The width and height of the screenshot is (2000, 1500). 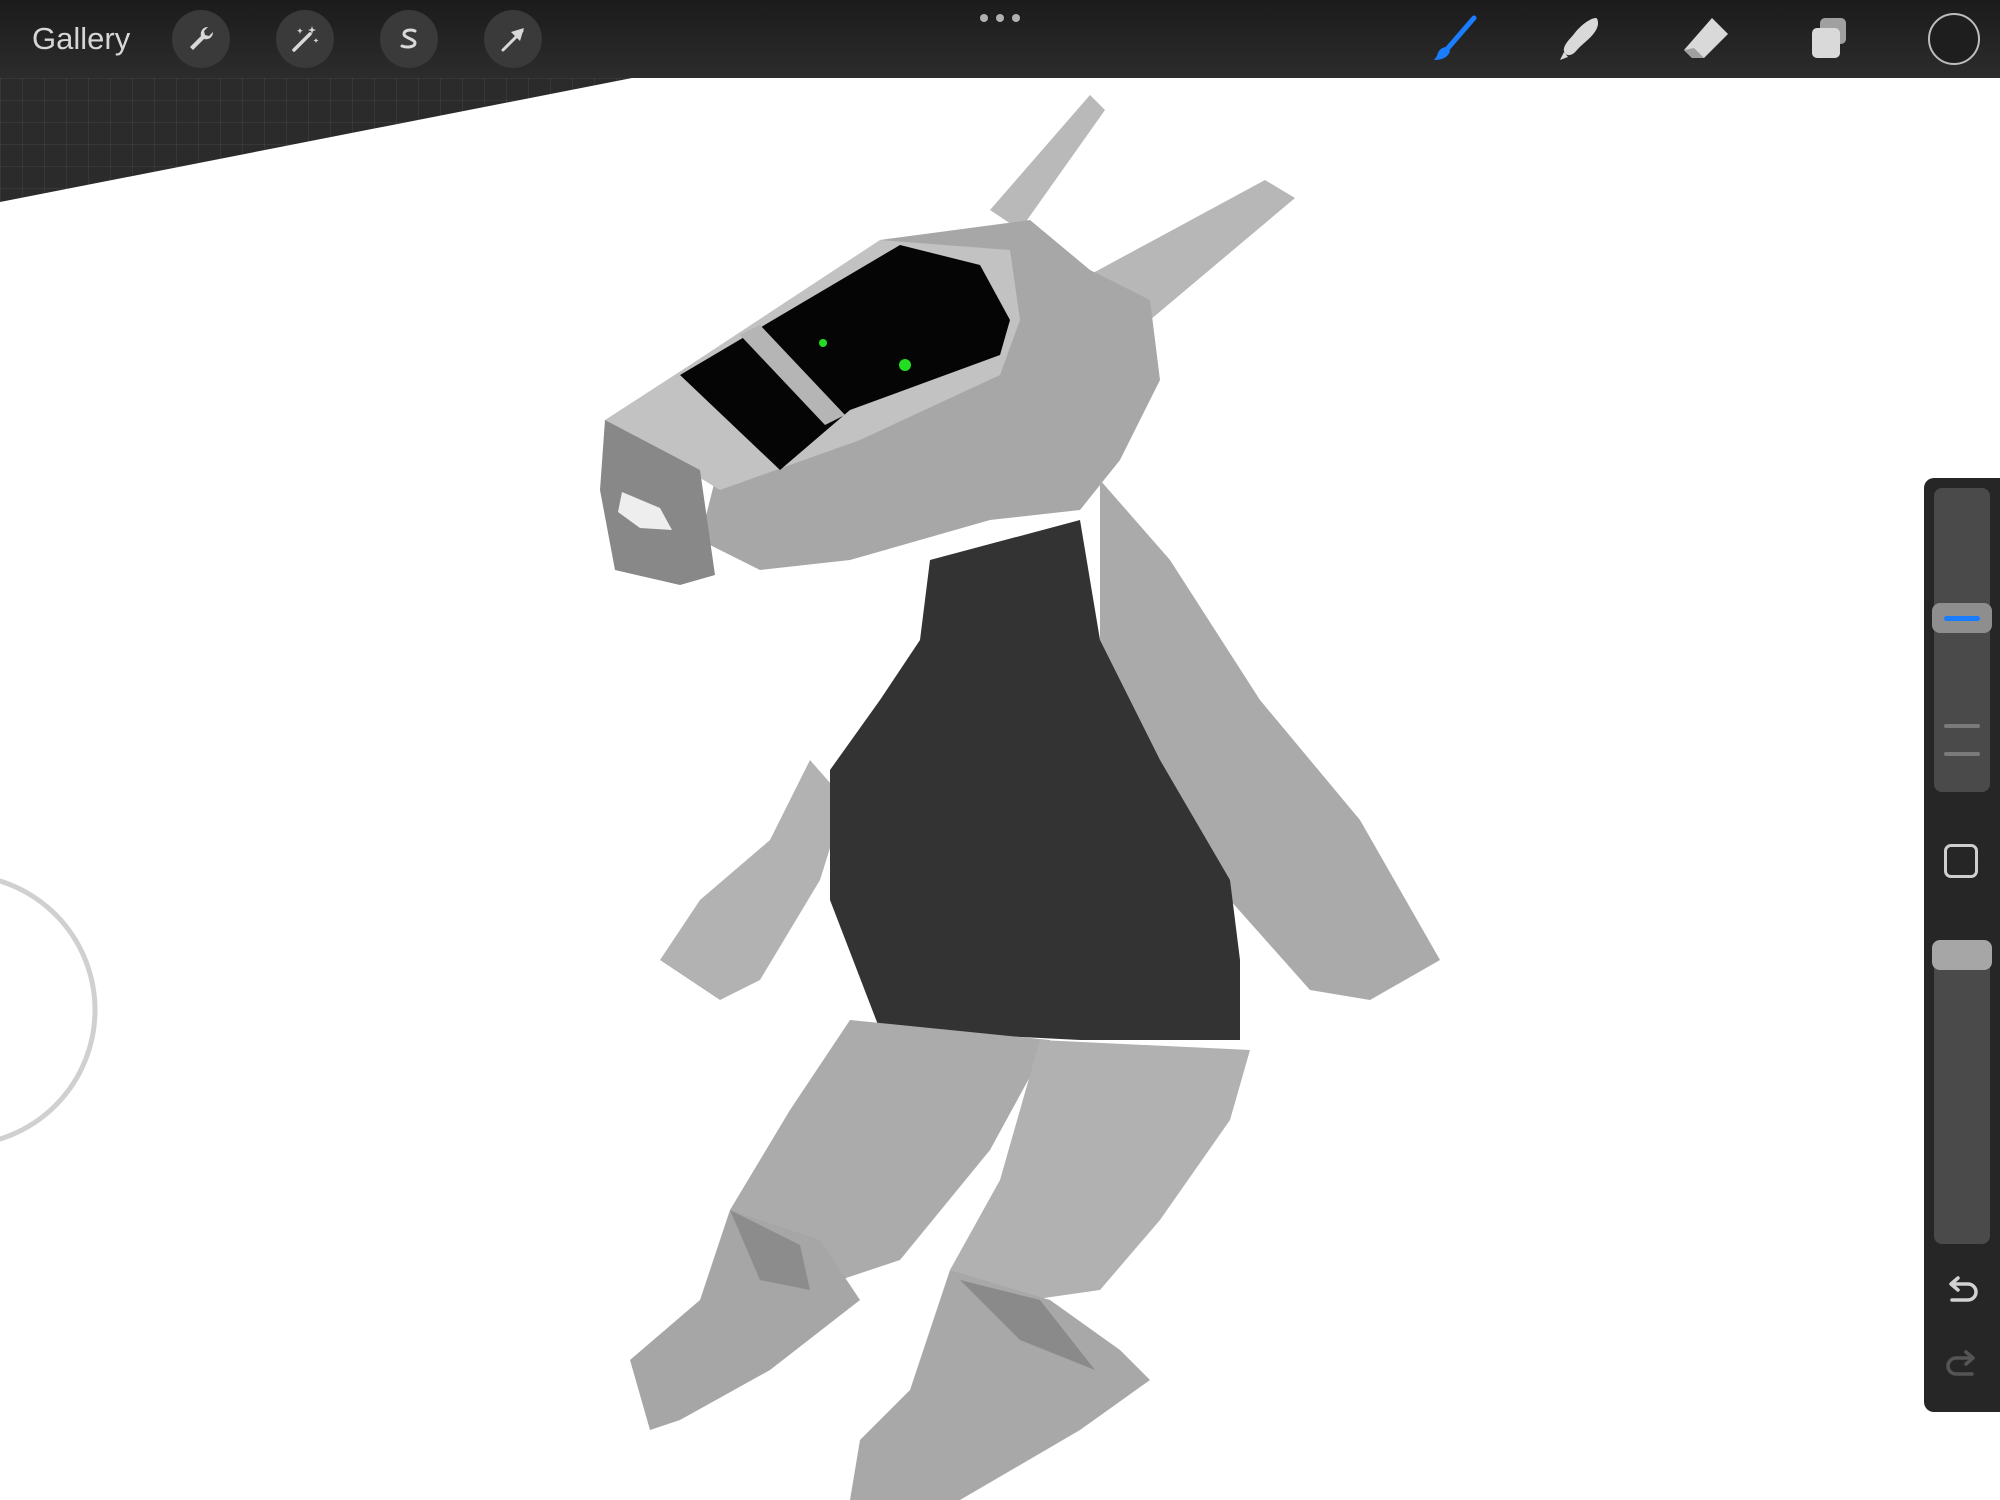 I want to click on gallery-button: Gallery, so click(x=81, y=39).